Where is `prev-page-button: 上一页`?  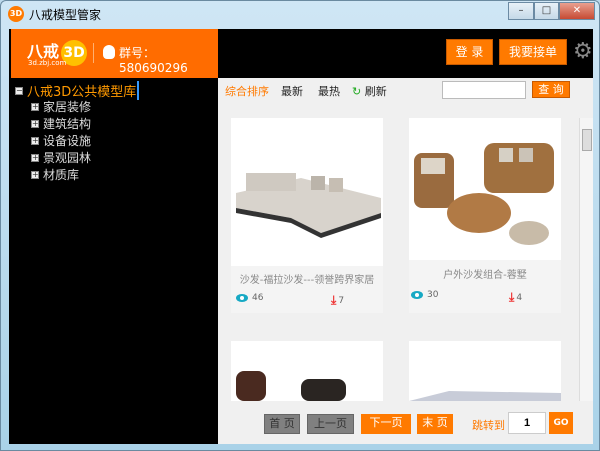 prev-page-button: 上一页 is located at coordinates (330, 424).